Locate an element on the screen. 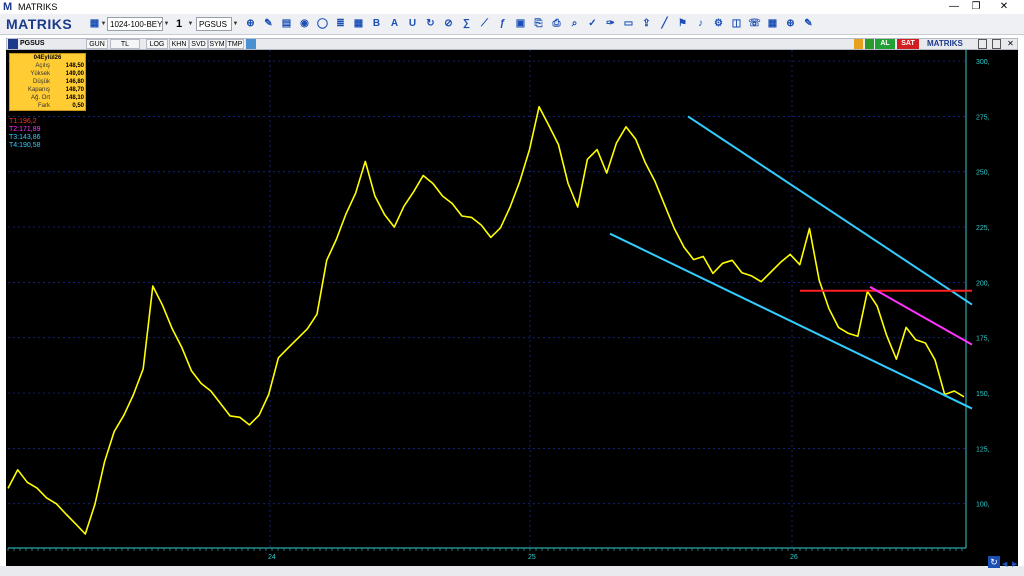 The width and height of the screenshot is (1024, 576). y-tick-label: 175, is located at coordinates (983, 339).